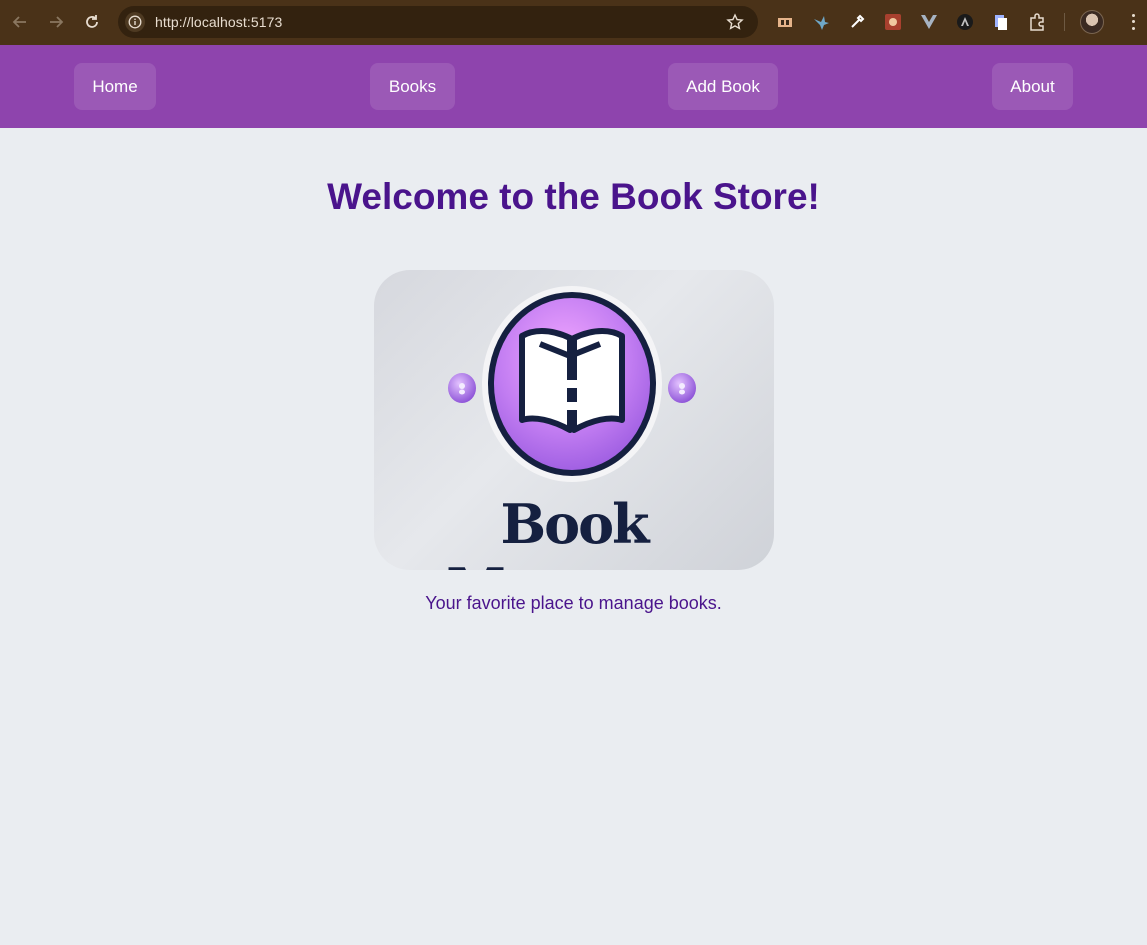 The height and width of the screenshot is (945, 1147). I want to click on browser-toolbar: http://localhost:5173, so click(573, 22).